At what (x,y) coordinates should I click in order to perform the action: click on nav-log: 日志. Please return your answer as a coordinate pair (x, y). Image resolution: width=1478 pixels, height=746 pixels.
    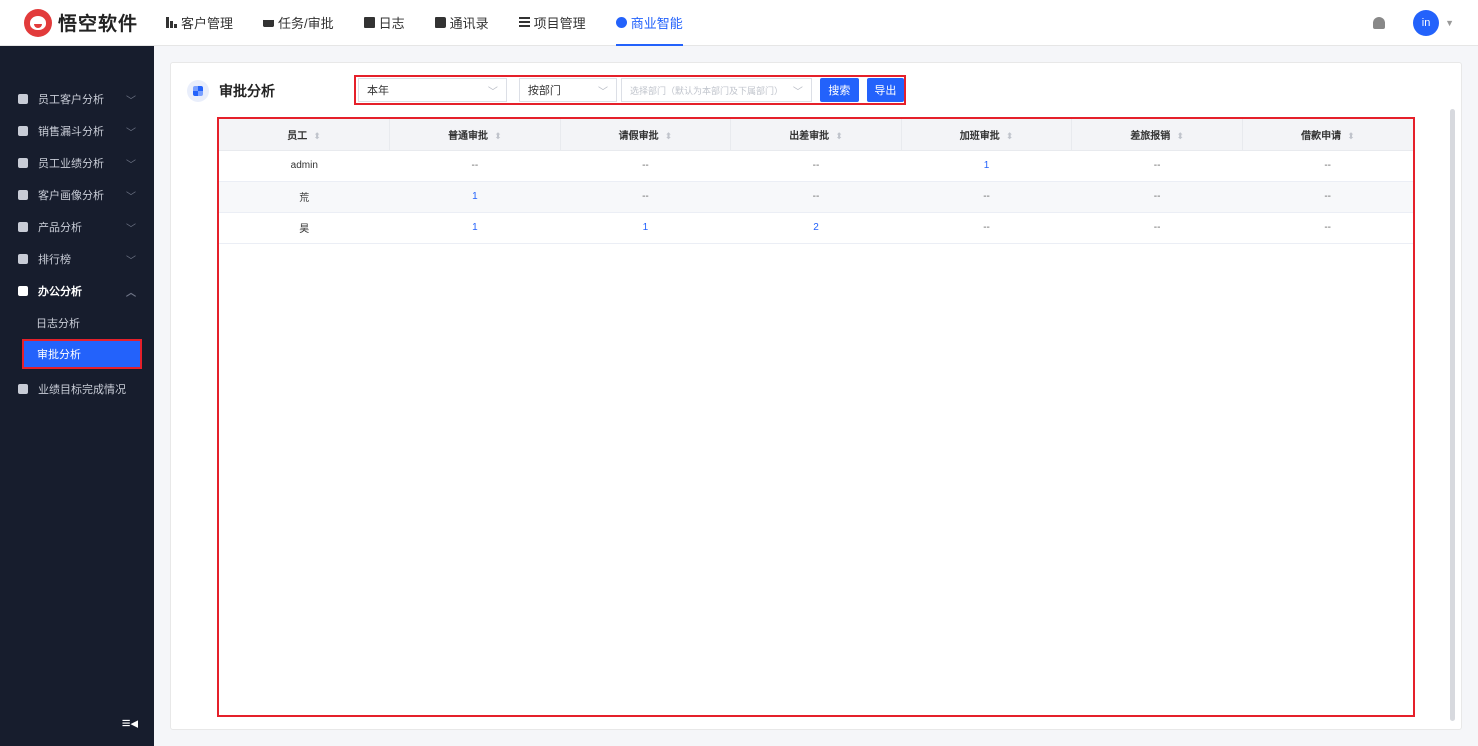
    Looking at the image, I should click on (384, 23).